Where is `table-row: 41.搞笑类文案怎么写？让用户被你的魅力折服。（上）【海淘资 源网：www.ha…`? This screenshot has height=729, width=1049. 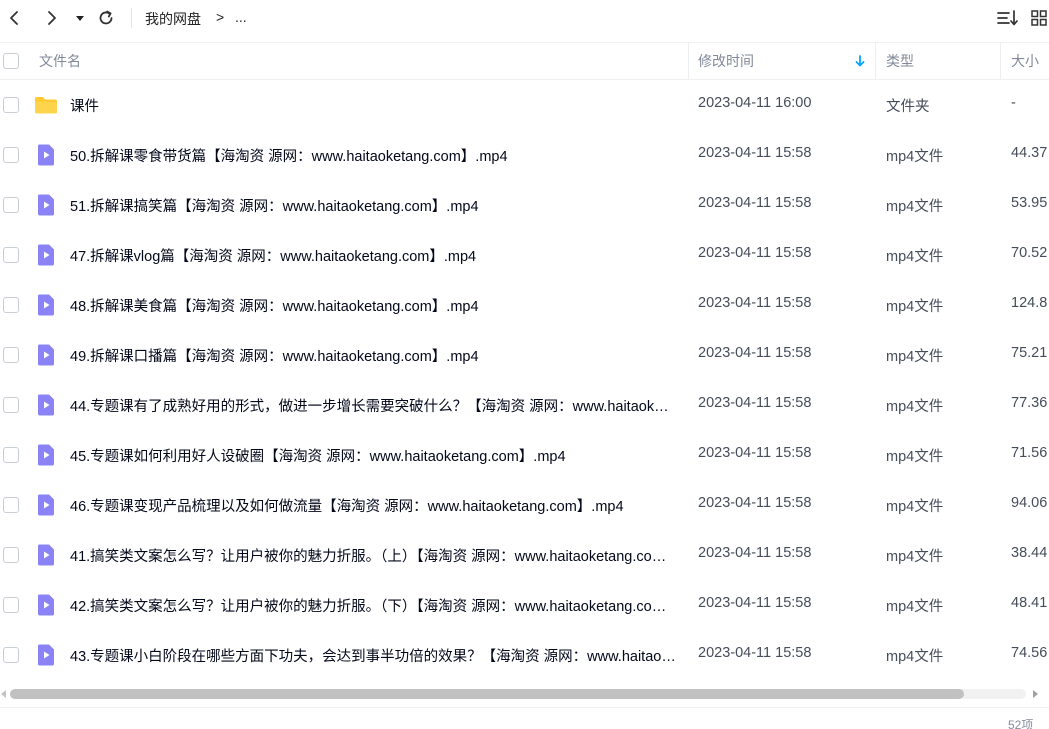
table-row: 41.搞笑类文案怎么写？让用户被你的魅力折服。（上）【海淘资 源网：www.ha… is located at coordinates (524, 555).